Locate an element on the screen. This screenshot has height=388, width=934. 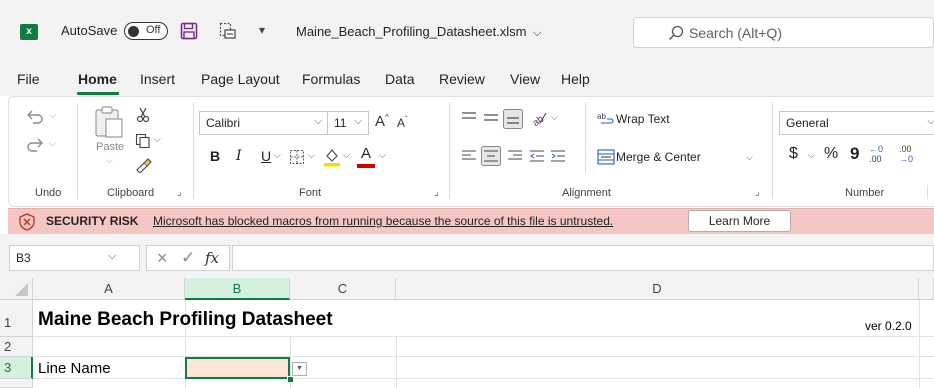
align-bottom-icon is located at coordinates (513, 119).